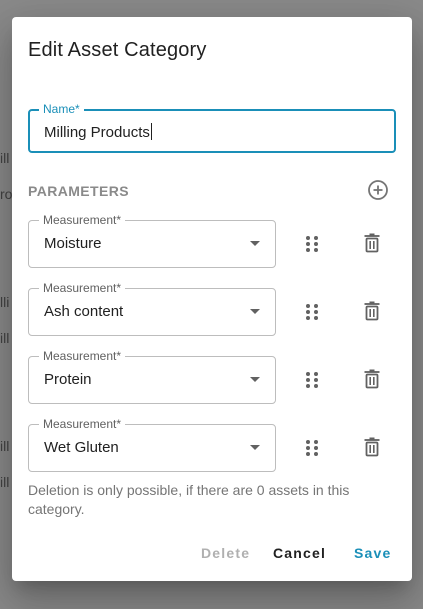  Describe the element at coordinates (152, 444) in the screenshot. I see `measurement-select: Measurement* Wet Gluten` at that location.